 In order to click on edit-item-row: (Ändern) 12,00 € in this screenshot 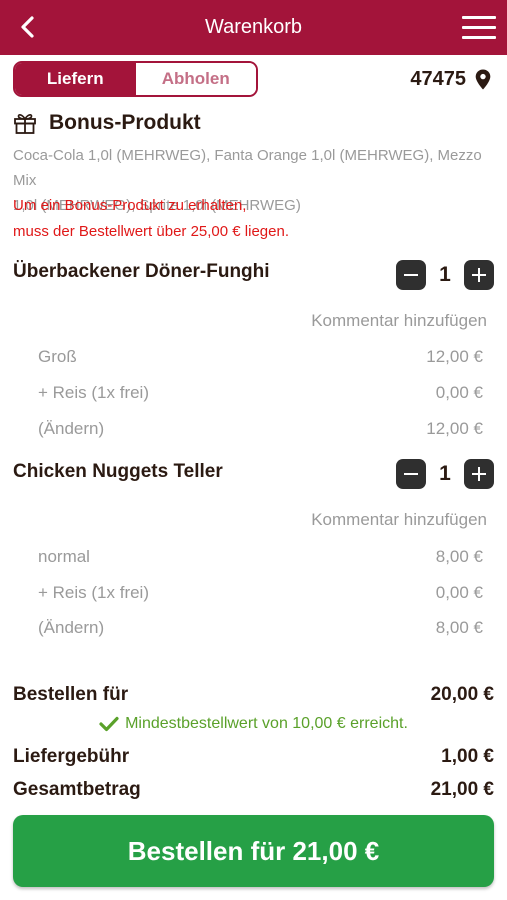, I will do `click(260, 429)`.